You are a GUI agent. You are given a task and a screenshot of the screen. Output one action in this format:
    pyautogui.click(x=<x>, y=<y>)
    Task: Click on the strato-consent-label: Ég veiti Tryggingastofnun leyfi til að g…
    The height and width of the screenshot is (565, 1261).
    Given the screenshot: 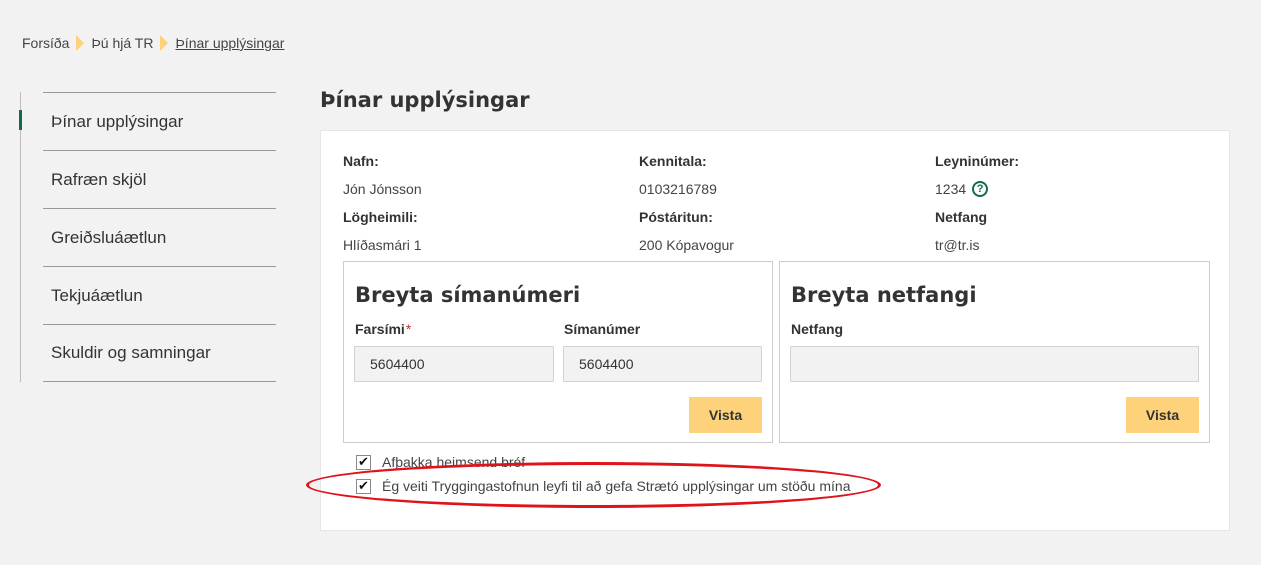 What is the action you would take?
    pyautogui.click(x=616, y=486)
    